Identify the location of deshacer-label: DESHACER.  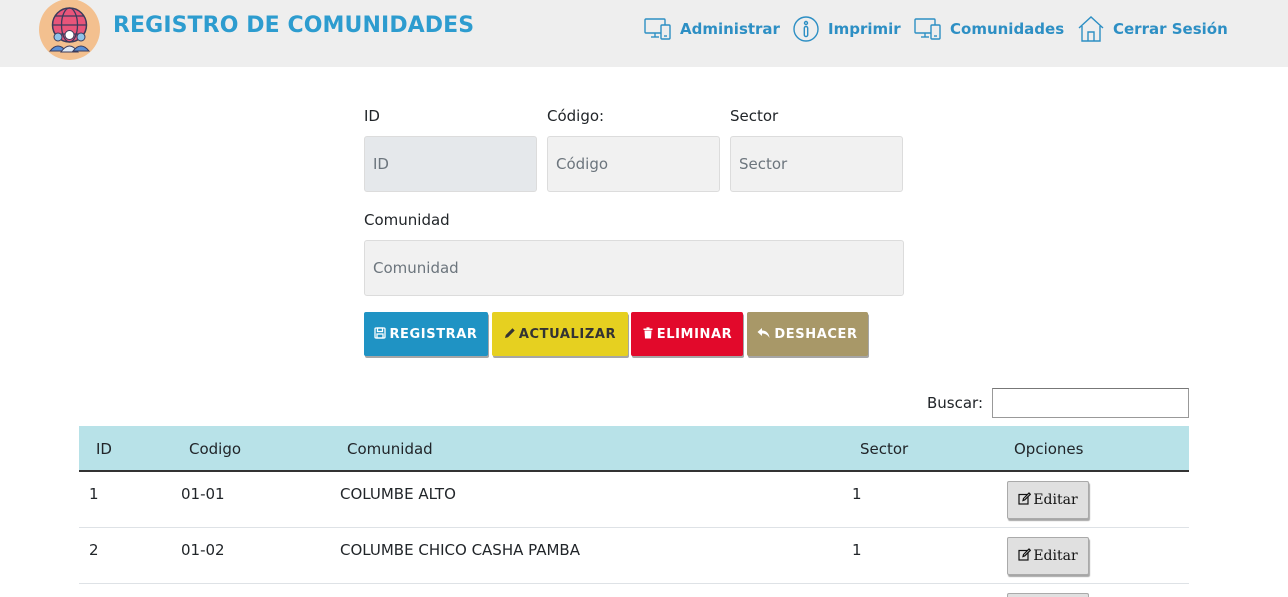
(816, 334).